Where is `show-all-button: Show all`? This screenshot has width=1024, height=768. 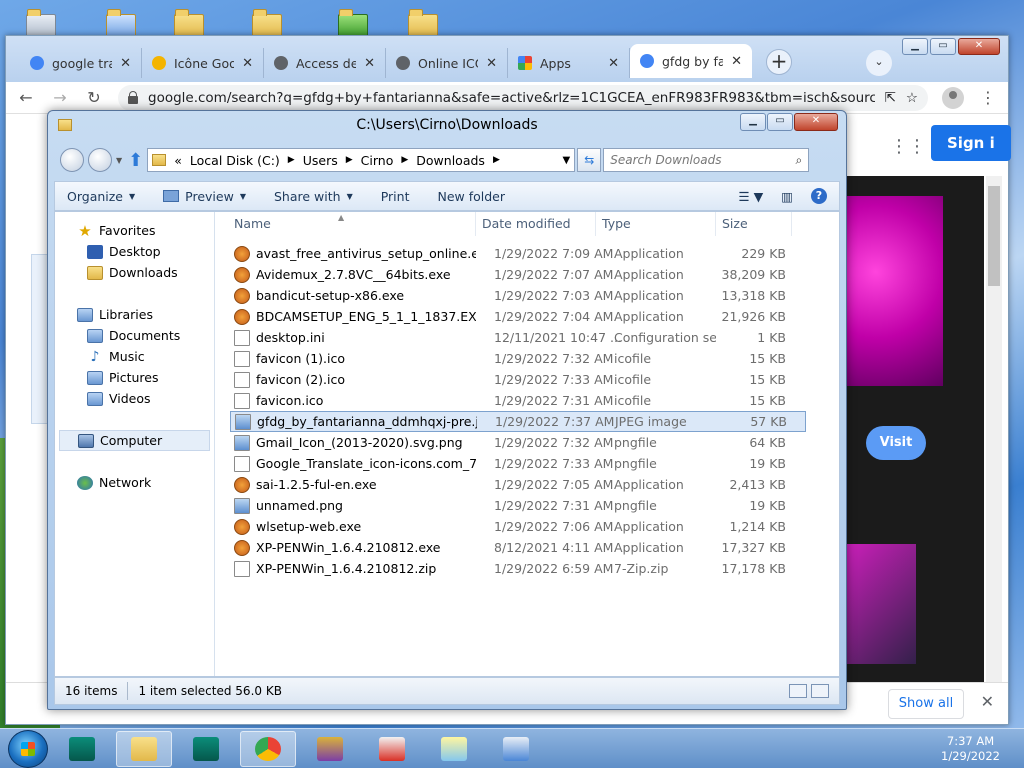 show-all-button: Show all is located at coordinates (926, 704).